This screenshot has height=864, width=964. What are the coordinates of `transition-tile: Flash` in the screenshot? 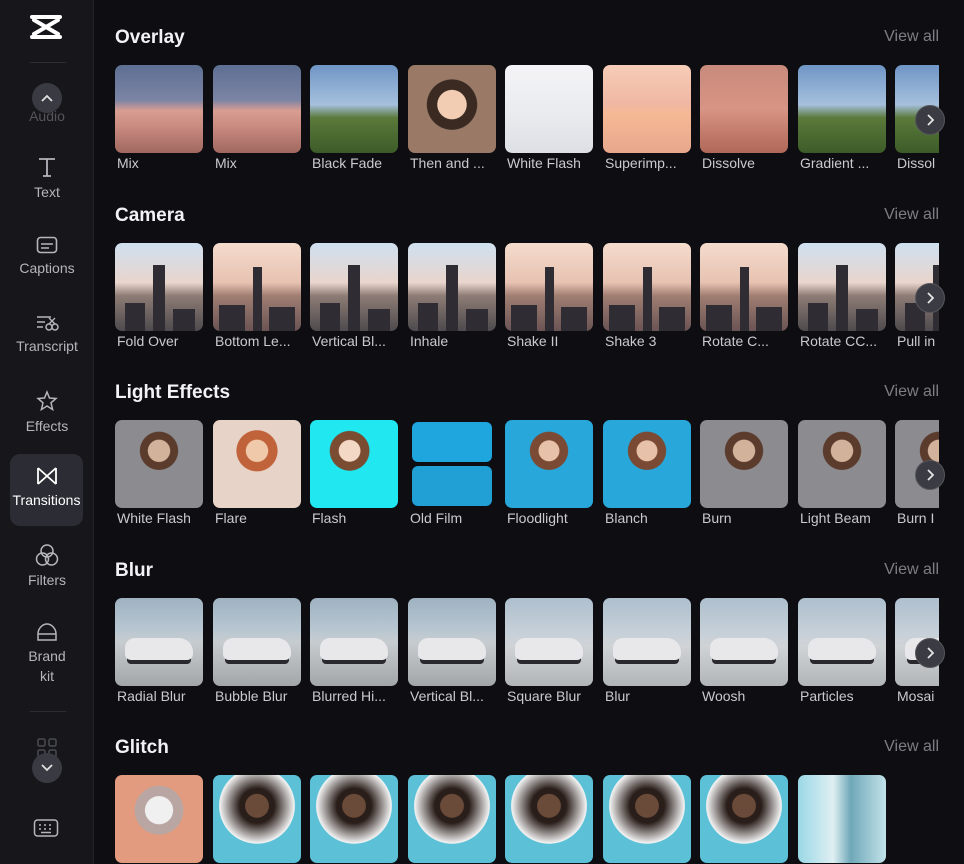 It's located at (354, 473).